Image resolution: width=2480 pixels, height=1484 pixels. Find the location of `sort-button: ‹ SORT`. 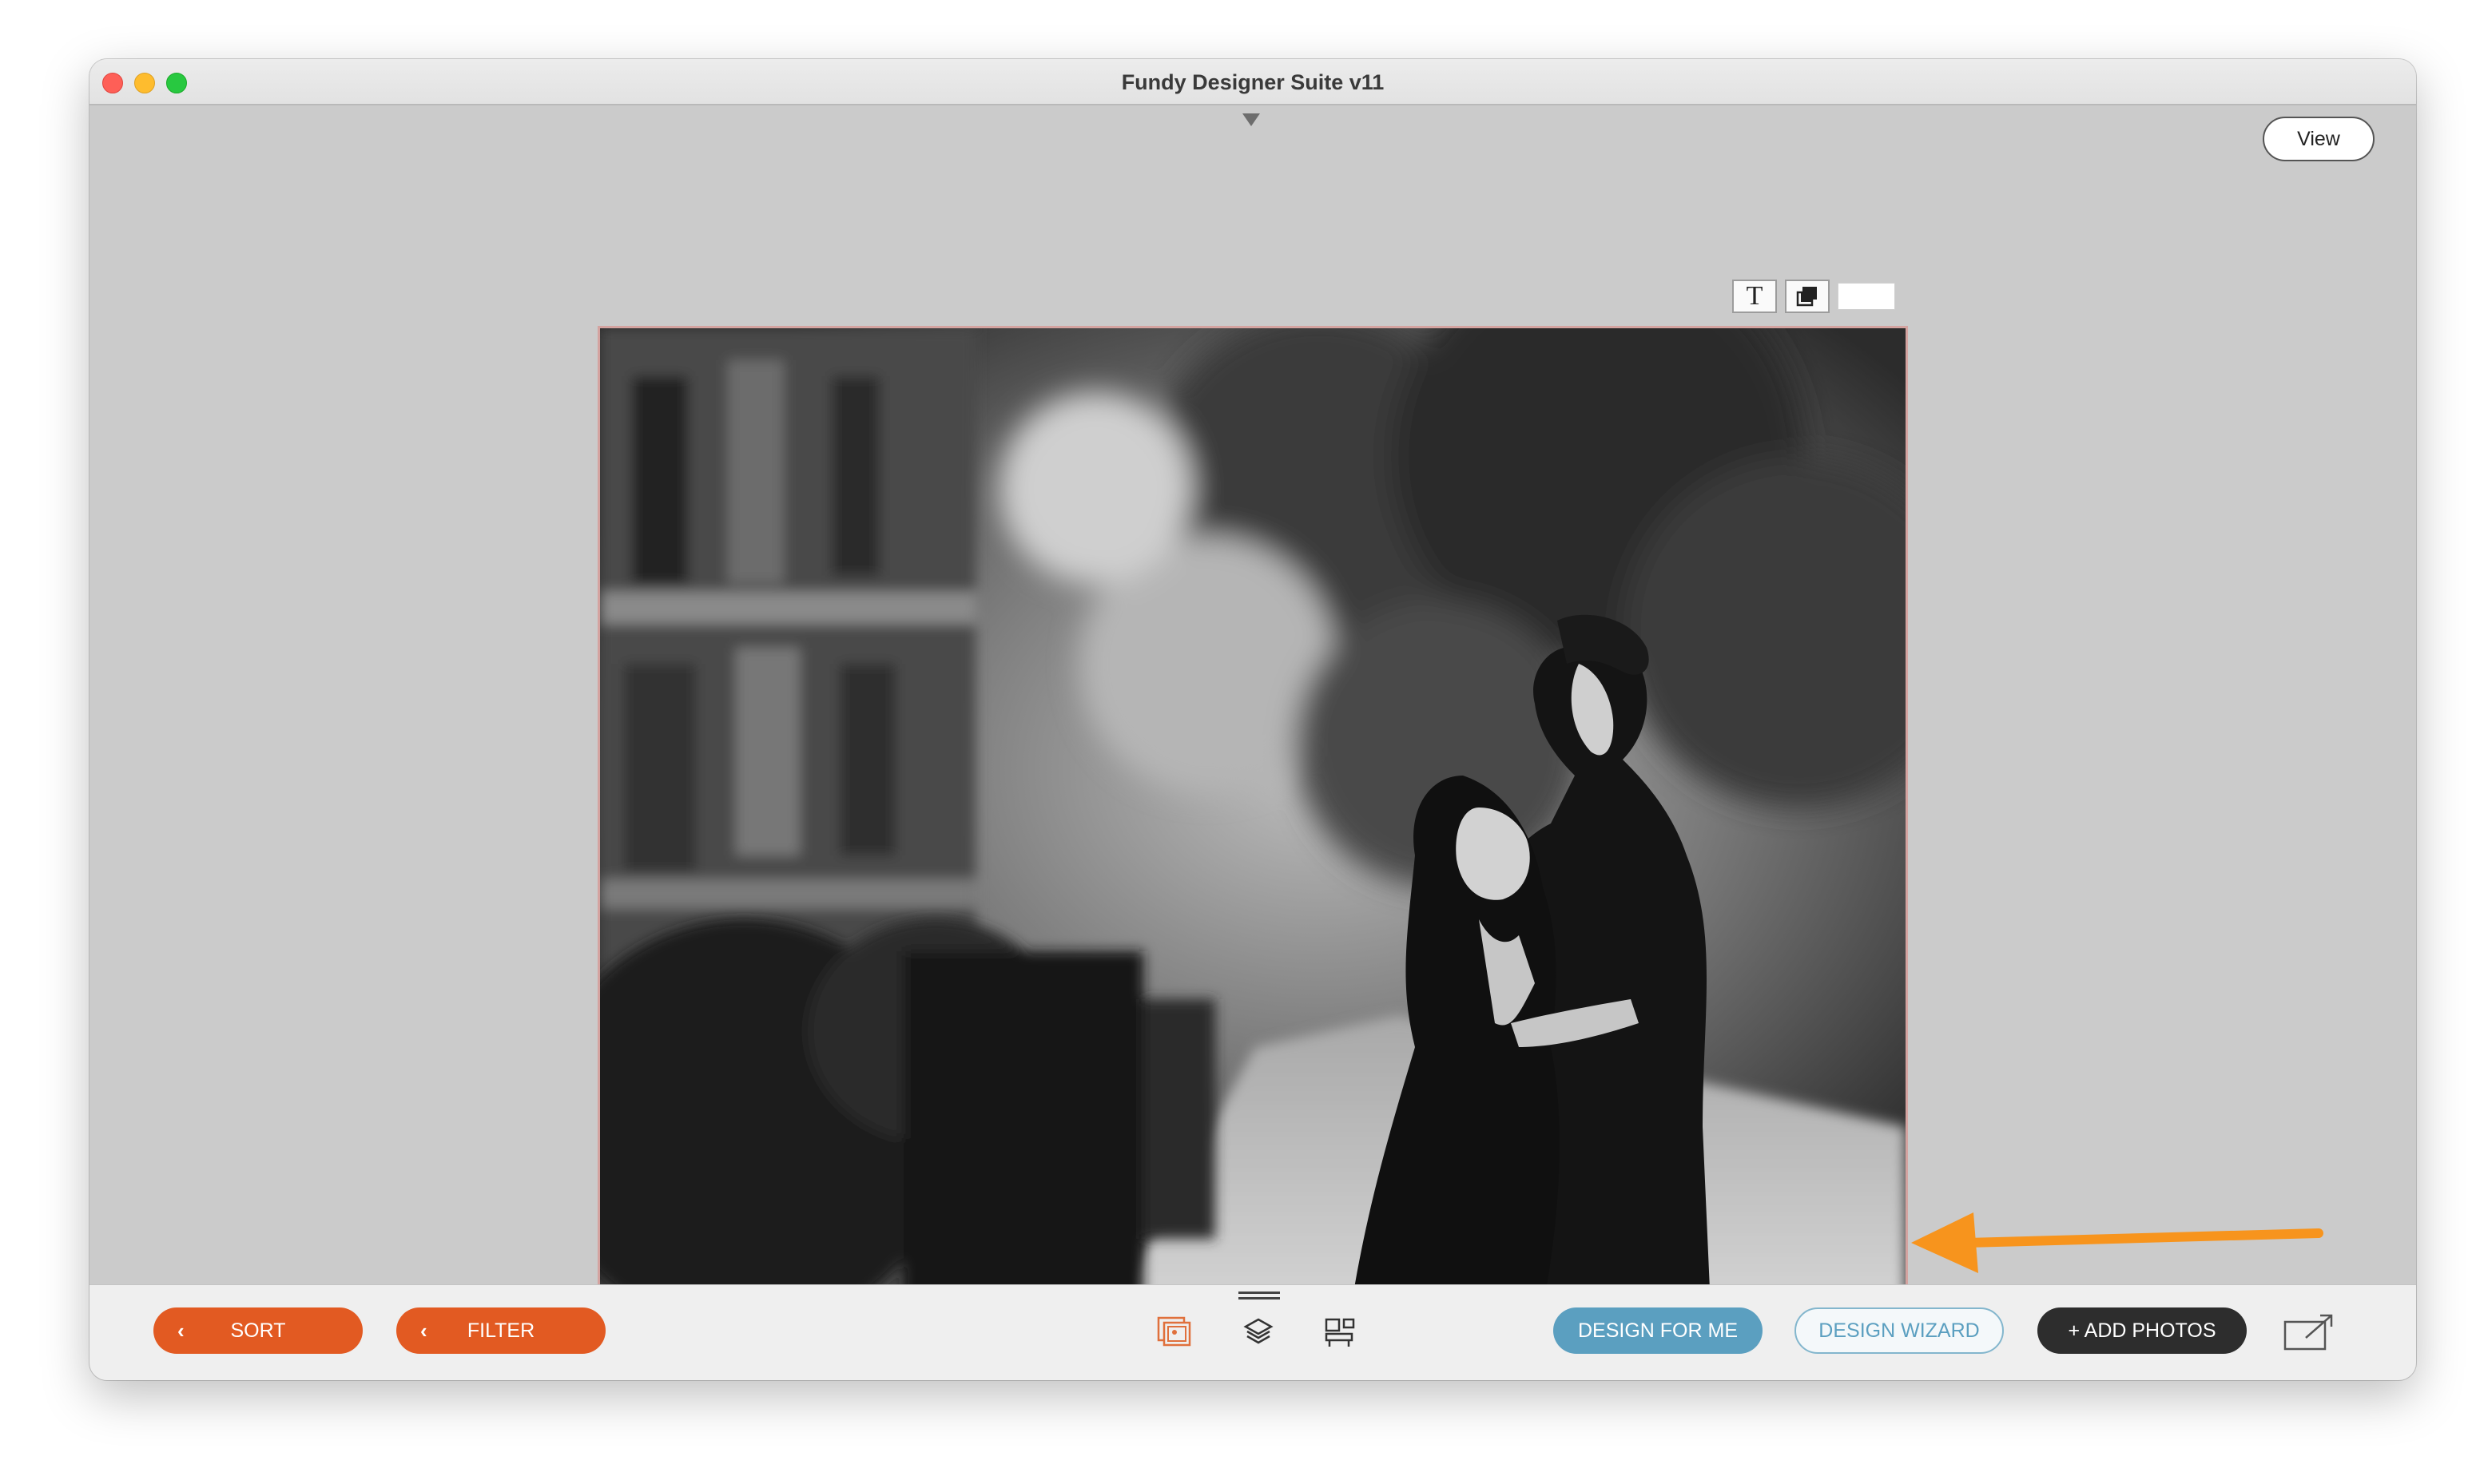

sort-button: ‹ SORT is located at coordinates (258, 1330).